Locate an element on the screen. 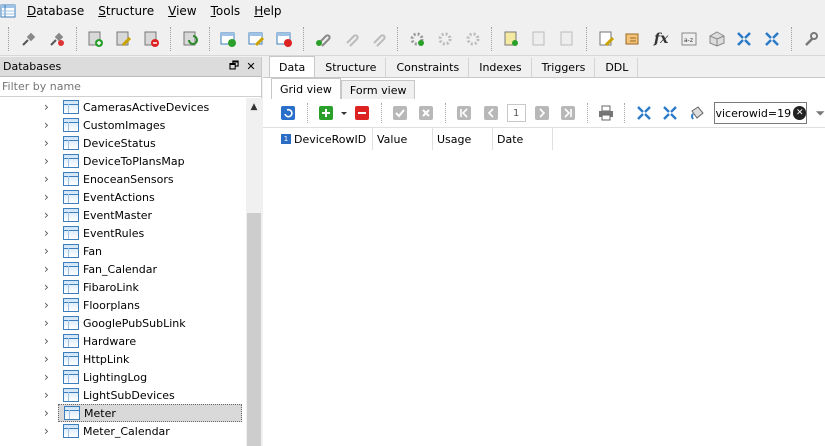 The image size is (825, 446). refresh-data-button is located at coordinates (288, 113).